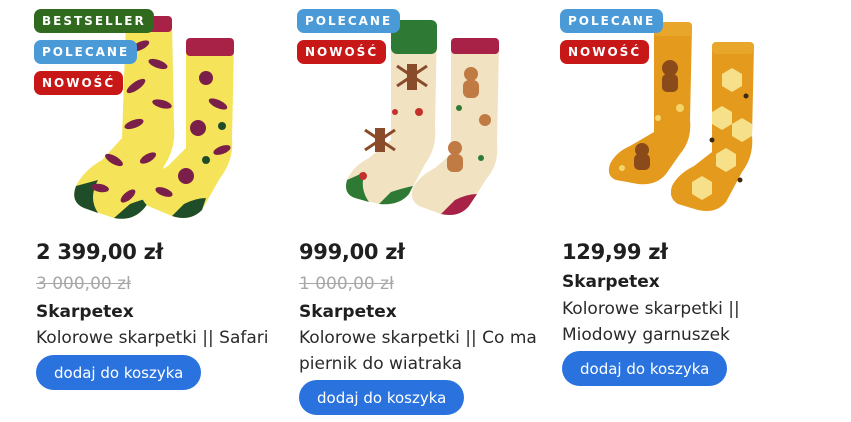 The height and width of the screenshot is (422, 851). What do you see at coordinates (688, 322) in the screenshot?
I see `product-name: Kolorowe skarpetki || Miodowy garnuszek` at bounding box center [688, 322].